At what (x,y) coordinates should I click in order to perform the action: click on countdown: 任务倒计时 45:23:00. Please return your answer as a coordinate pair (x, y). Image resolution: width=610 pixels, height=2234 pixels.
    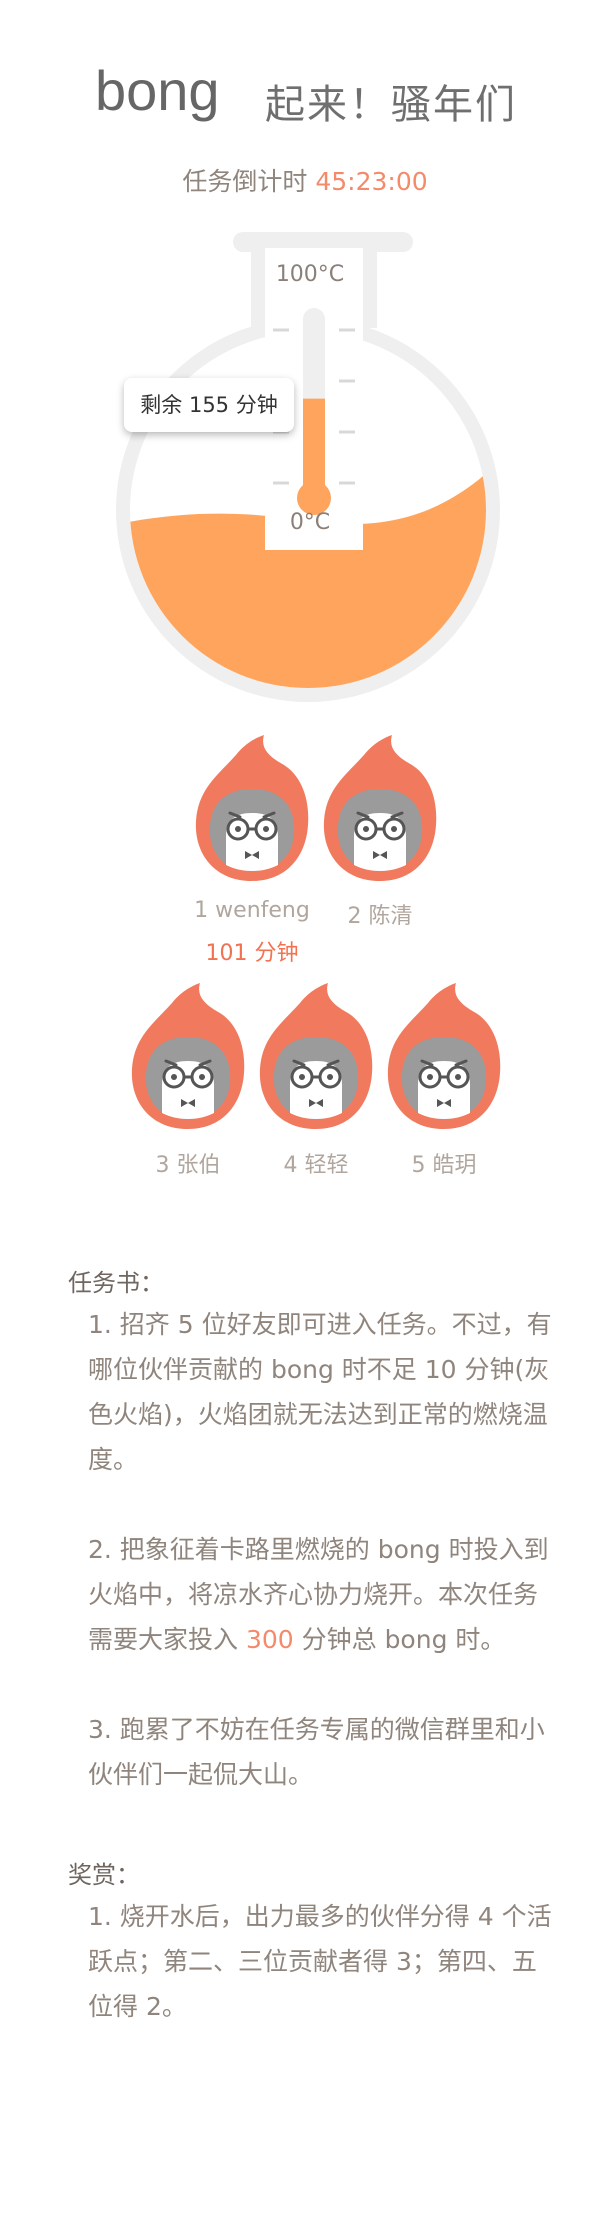
    Looking at the image, I should click on (305, 180).